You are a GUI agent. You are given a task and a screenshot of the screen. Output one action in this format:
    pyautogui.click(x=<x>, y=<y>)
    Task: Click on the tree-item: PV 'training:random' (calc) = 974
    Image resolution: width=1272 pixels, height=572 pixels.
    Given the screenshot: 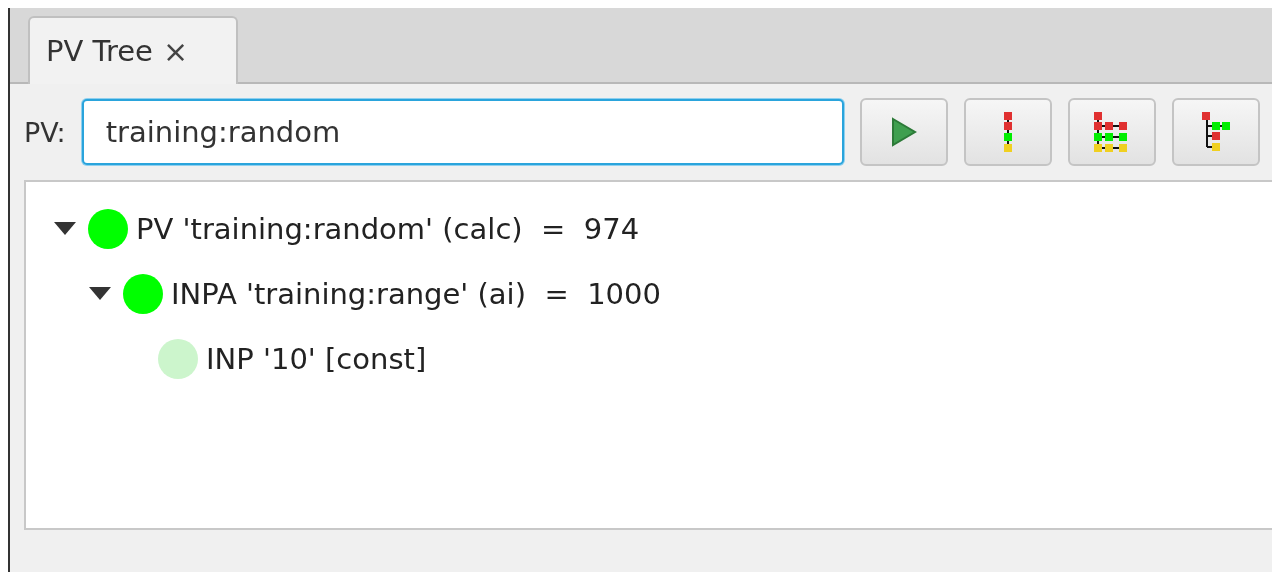 What is the action you would take?
    pyautogui.click(x=388, y=228)
    